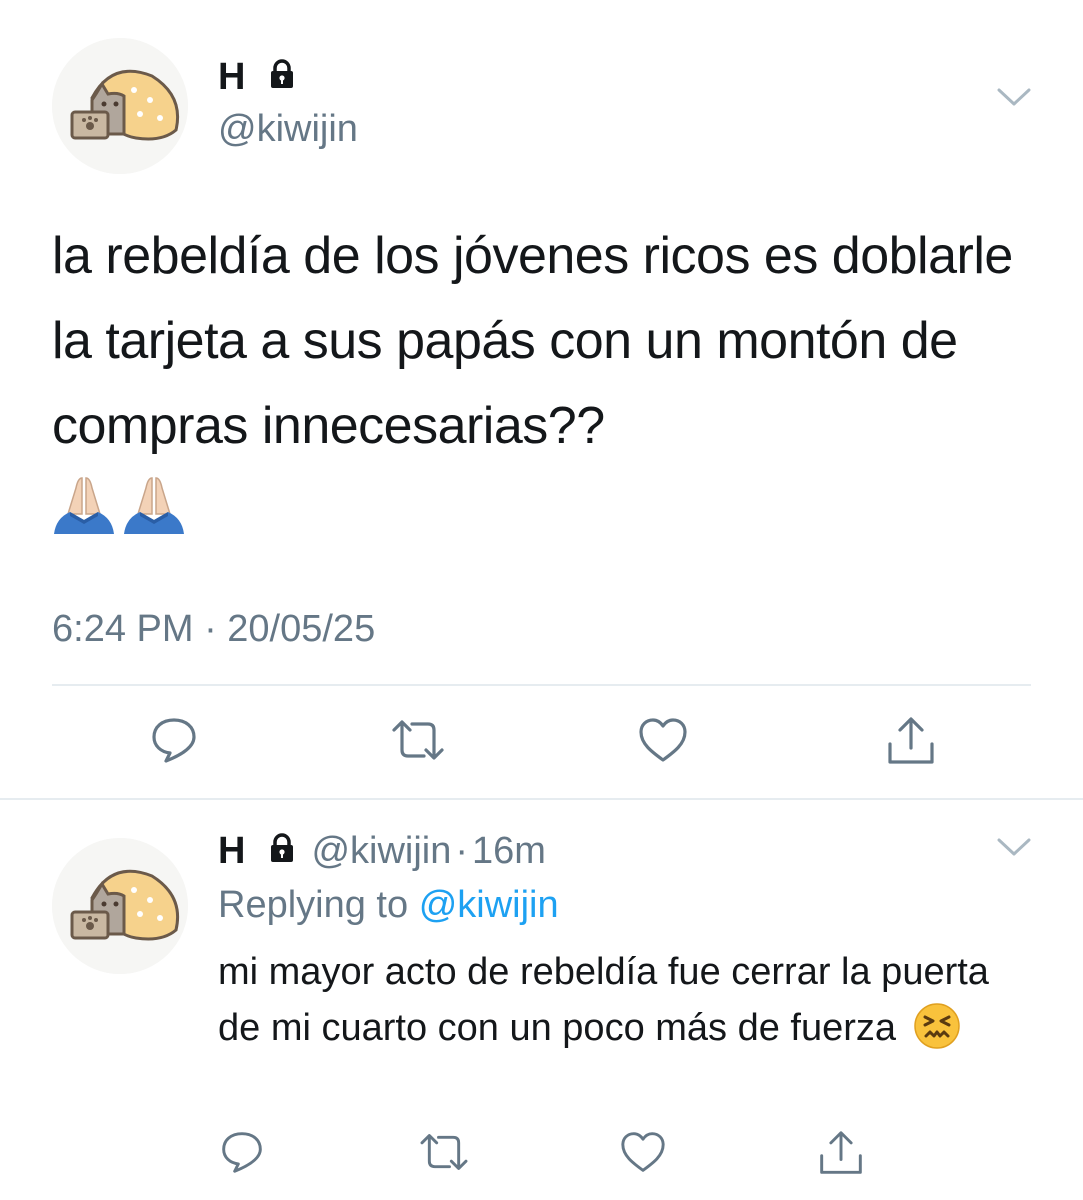 The width and height of the screenshot is (1083, 1200). I want to click on emoji-row, so click(119, 507).